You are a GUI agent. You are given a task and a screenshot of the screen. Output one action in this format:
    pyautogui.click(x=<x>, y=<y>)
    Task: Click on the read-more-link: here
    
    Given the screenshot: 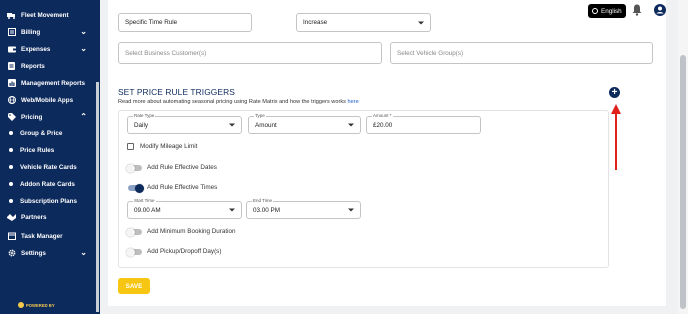 What is the action you would take?
    pyautogui.click(x=352, y=102)
    